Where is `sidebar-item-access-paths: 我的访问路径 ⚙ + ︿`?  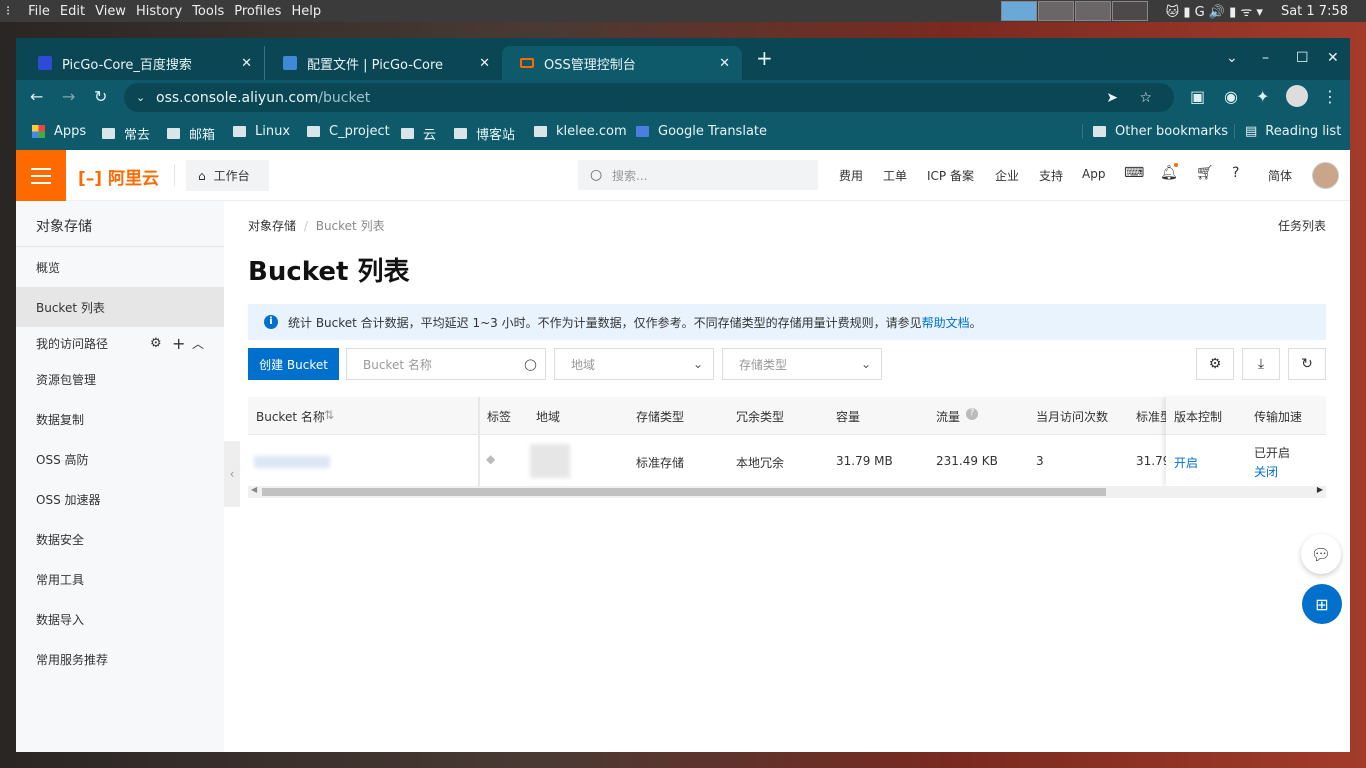 sidebar-item-access-paths: 我的访问路径 ⚙ + ︿ is located at coordinates (120, 343).